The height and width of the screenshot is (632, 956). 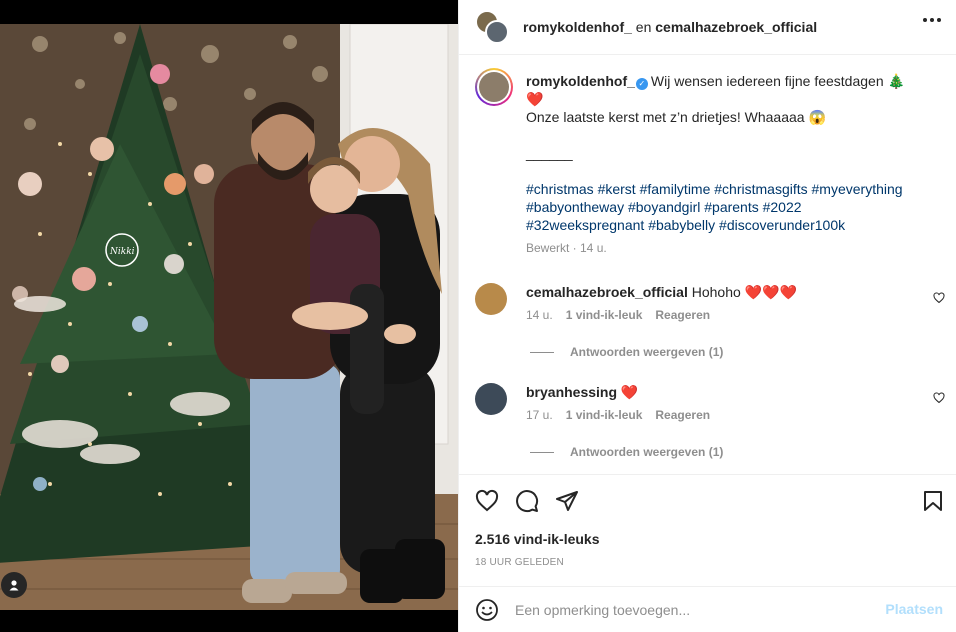 I want to click on tagged-users-button, so click(x=14, y=585).